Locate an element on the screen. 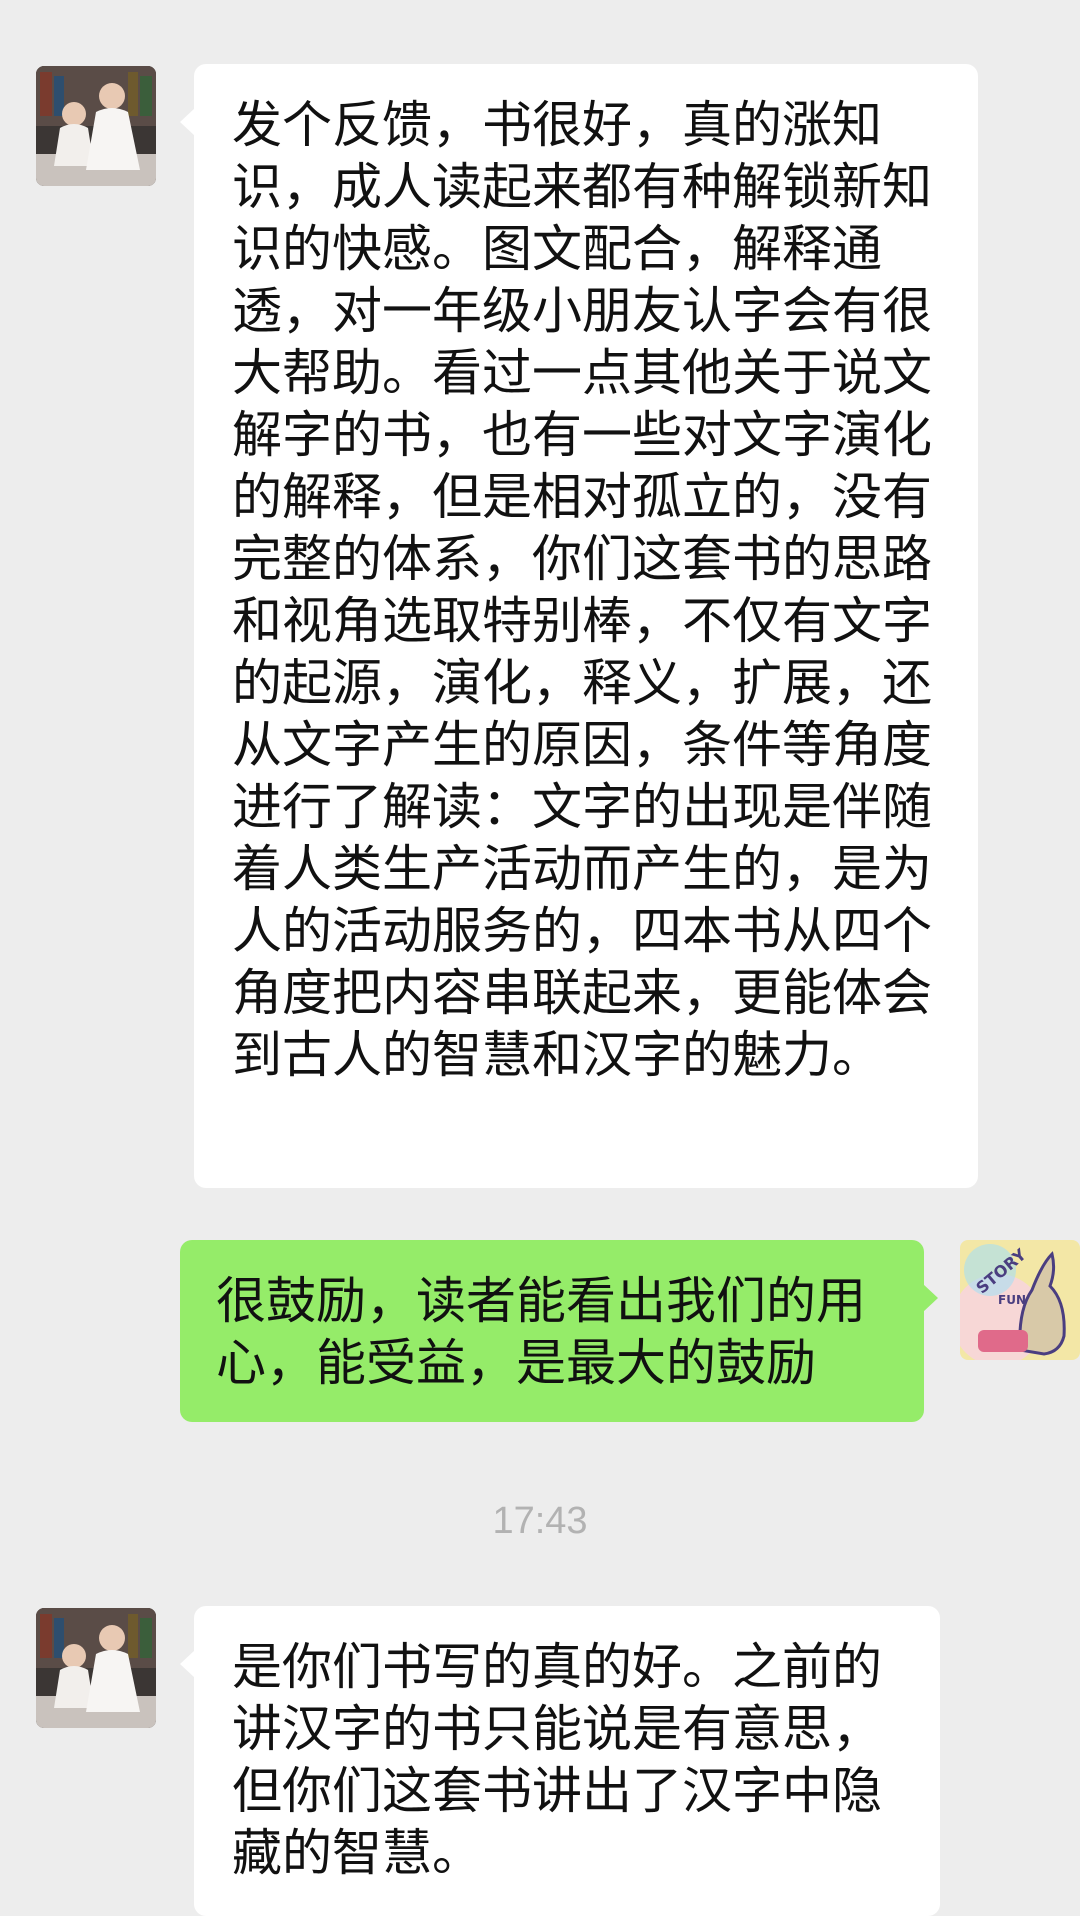 The image size is (1080, 1916). message-text: 很鼓励，读者能看出我们的用心，能受益，是最大的鼓励 is located at coordinates (541, 1332).